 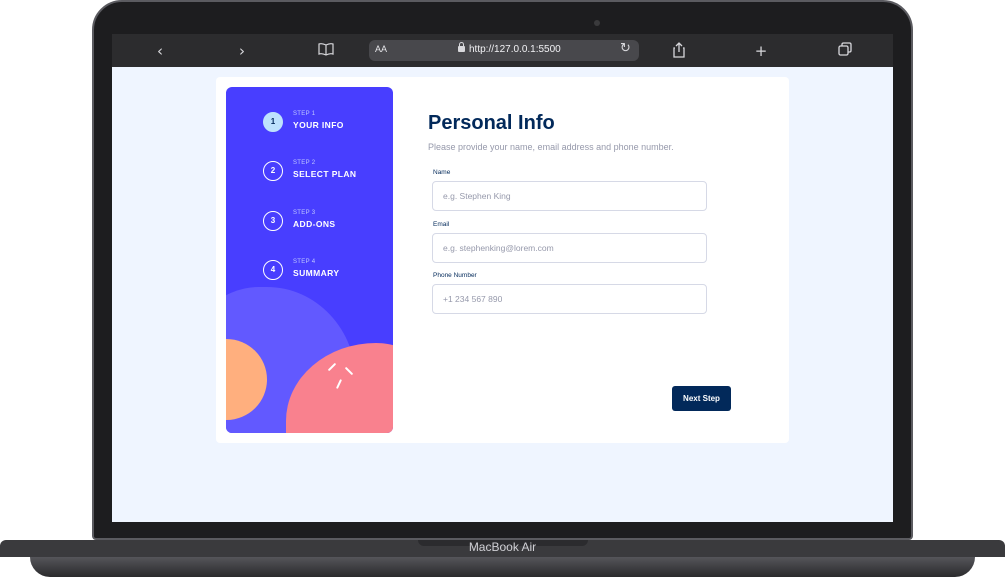 What do you see at coordinates (845, 51) in the screenshot?
I see `tabs-icon` at bounding box center [845, 51].